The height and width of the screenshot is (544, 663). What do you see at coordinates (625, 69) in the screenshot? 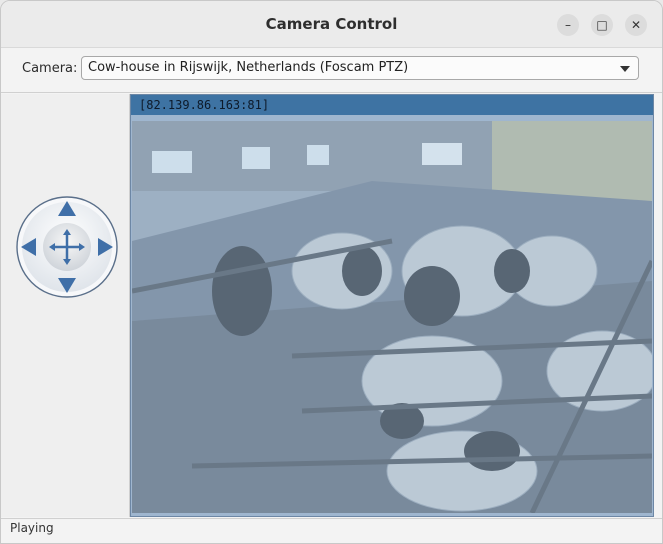
I see `chevron-down-icon` at bounding box center [625, 69].